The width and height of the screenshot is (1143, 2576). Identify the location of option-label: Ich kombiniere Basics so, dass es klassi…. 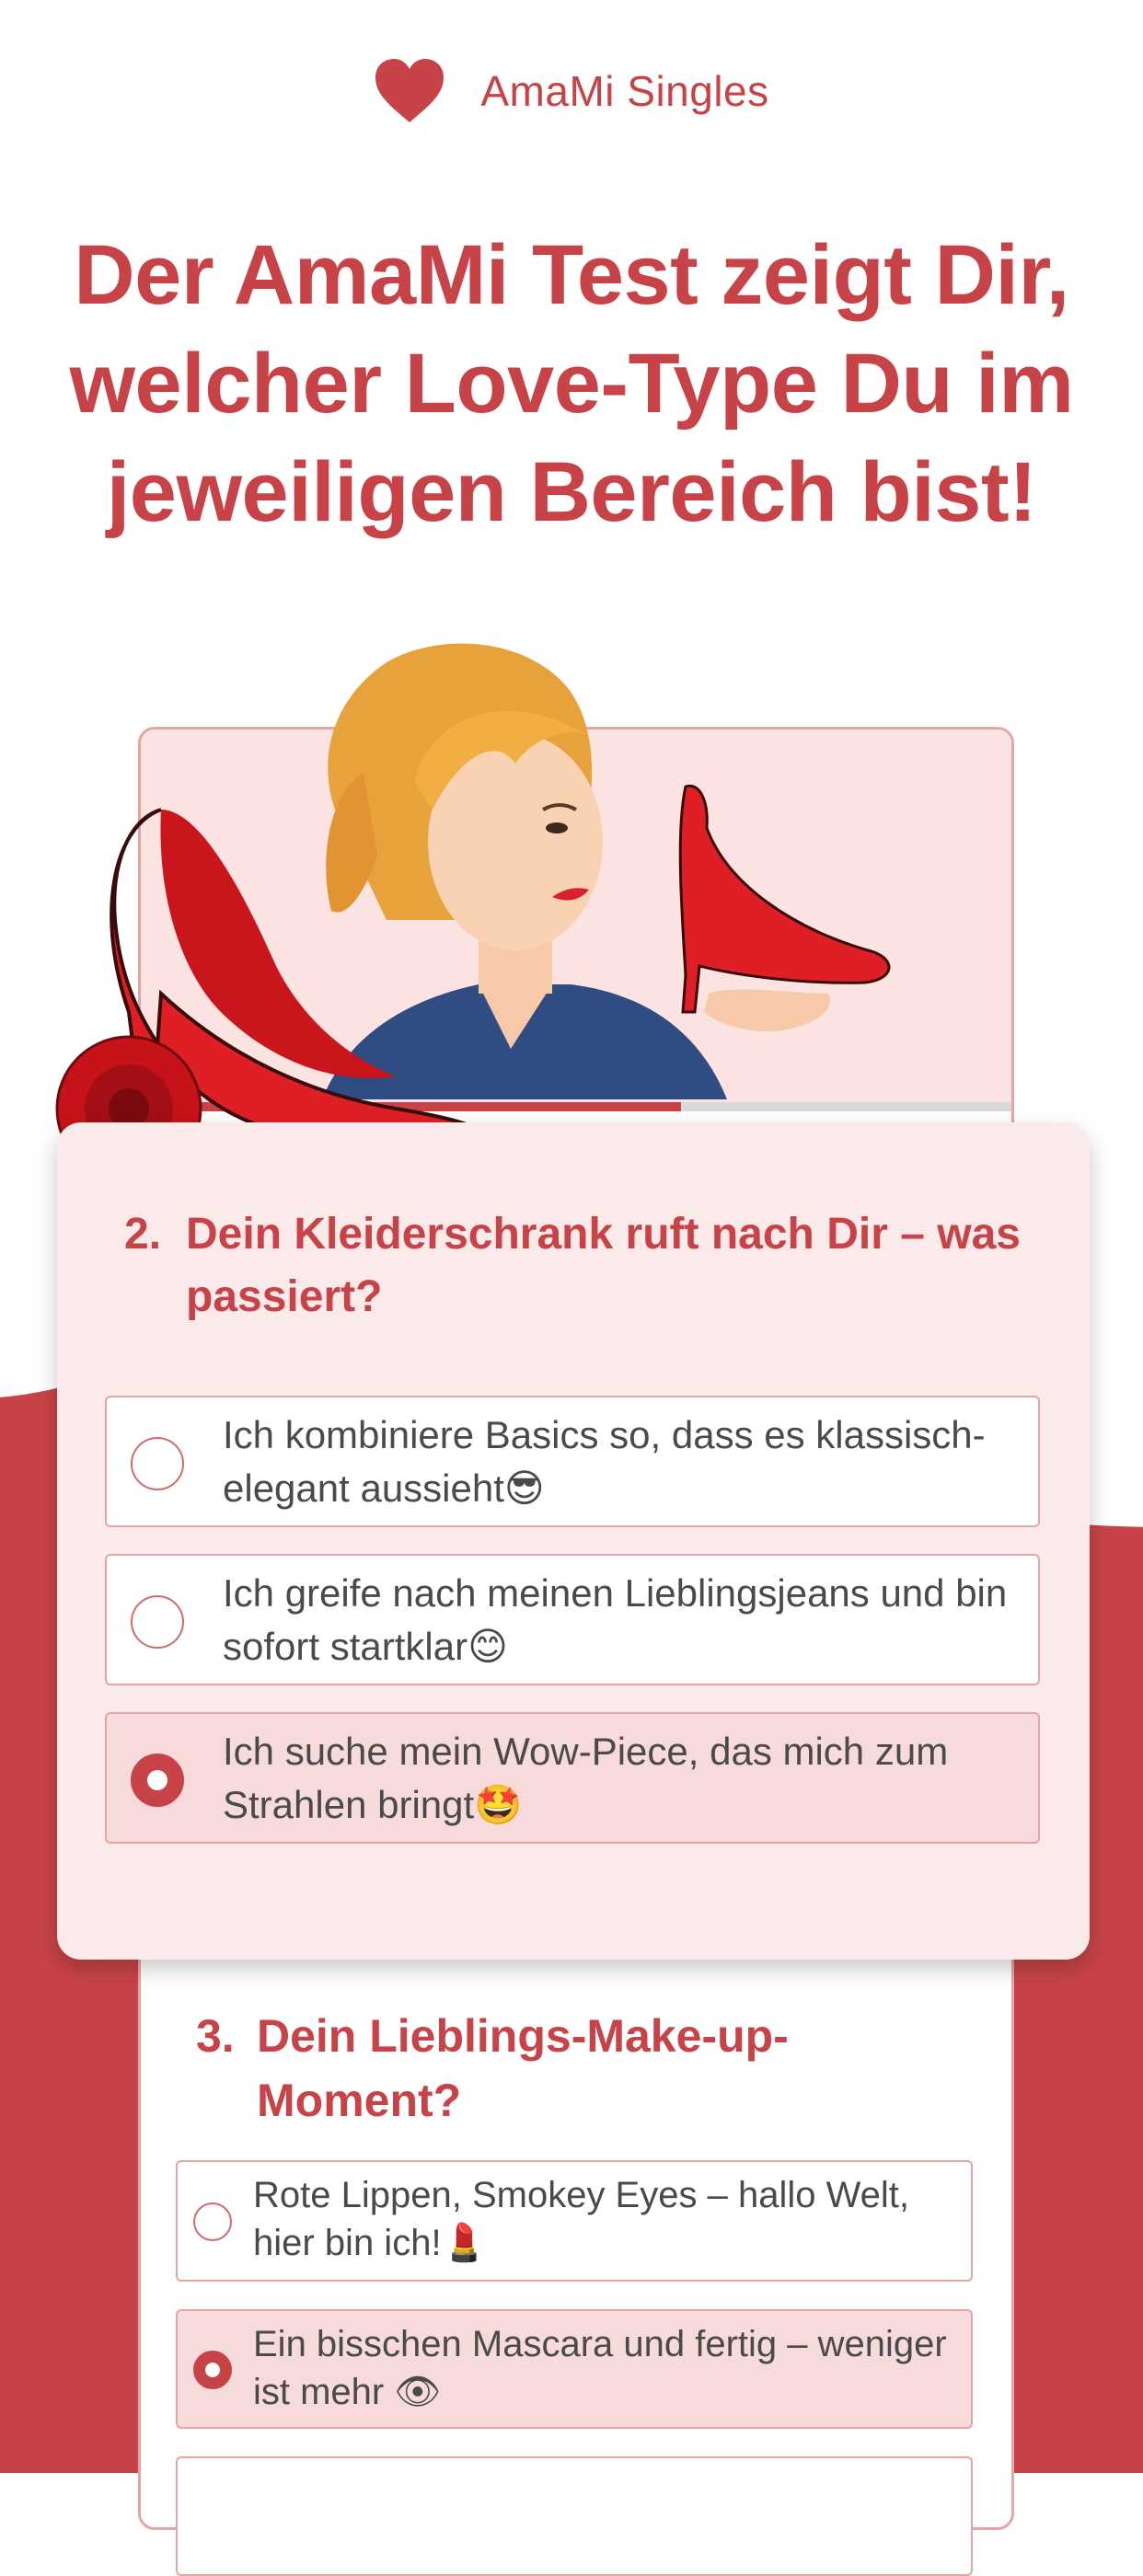
(604, 1462).